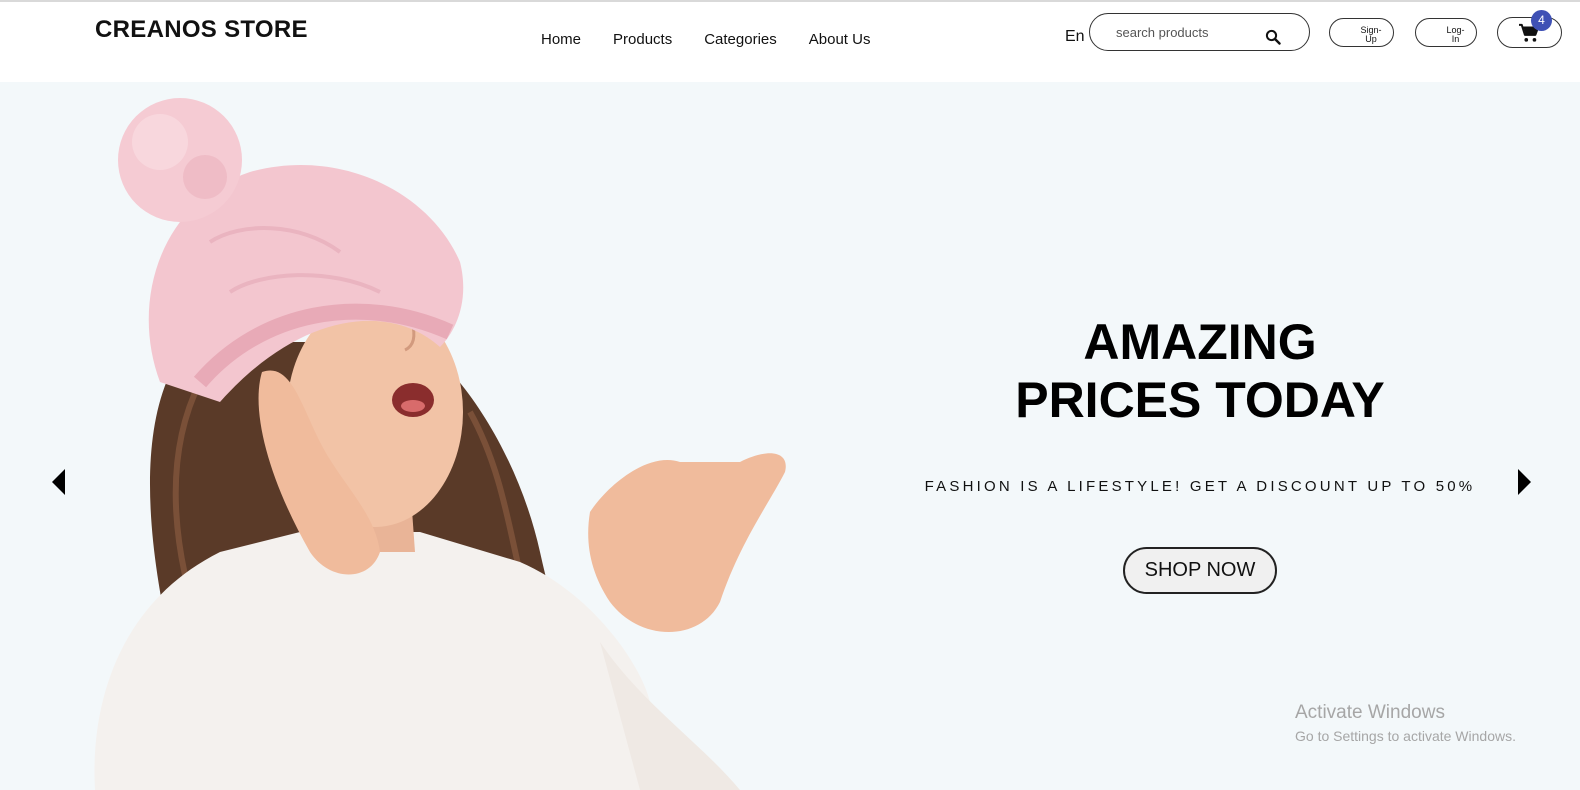 This screenshot has height=790, width=1580. What do you see at coordinates (1361, 32) in the screenshot?
I see `signup-button: Sign- Up` at bounding box center [1361, 32].